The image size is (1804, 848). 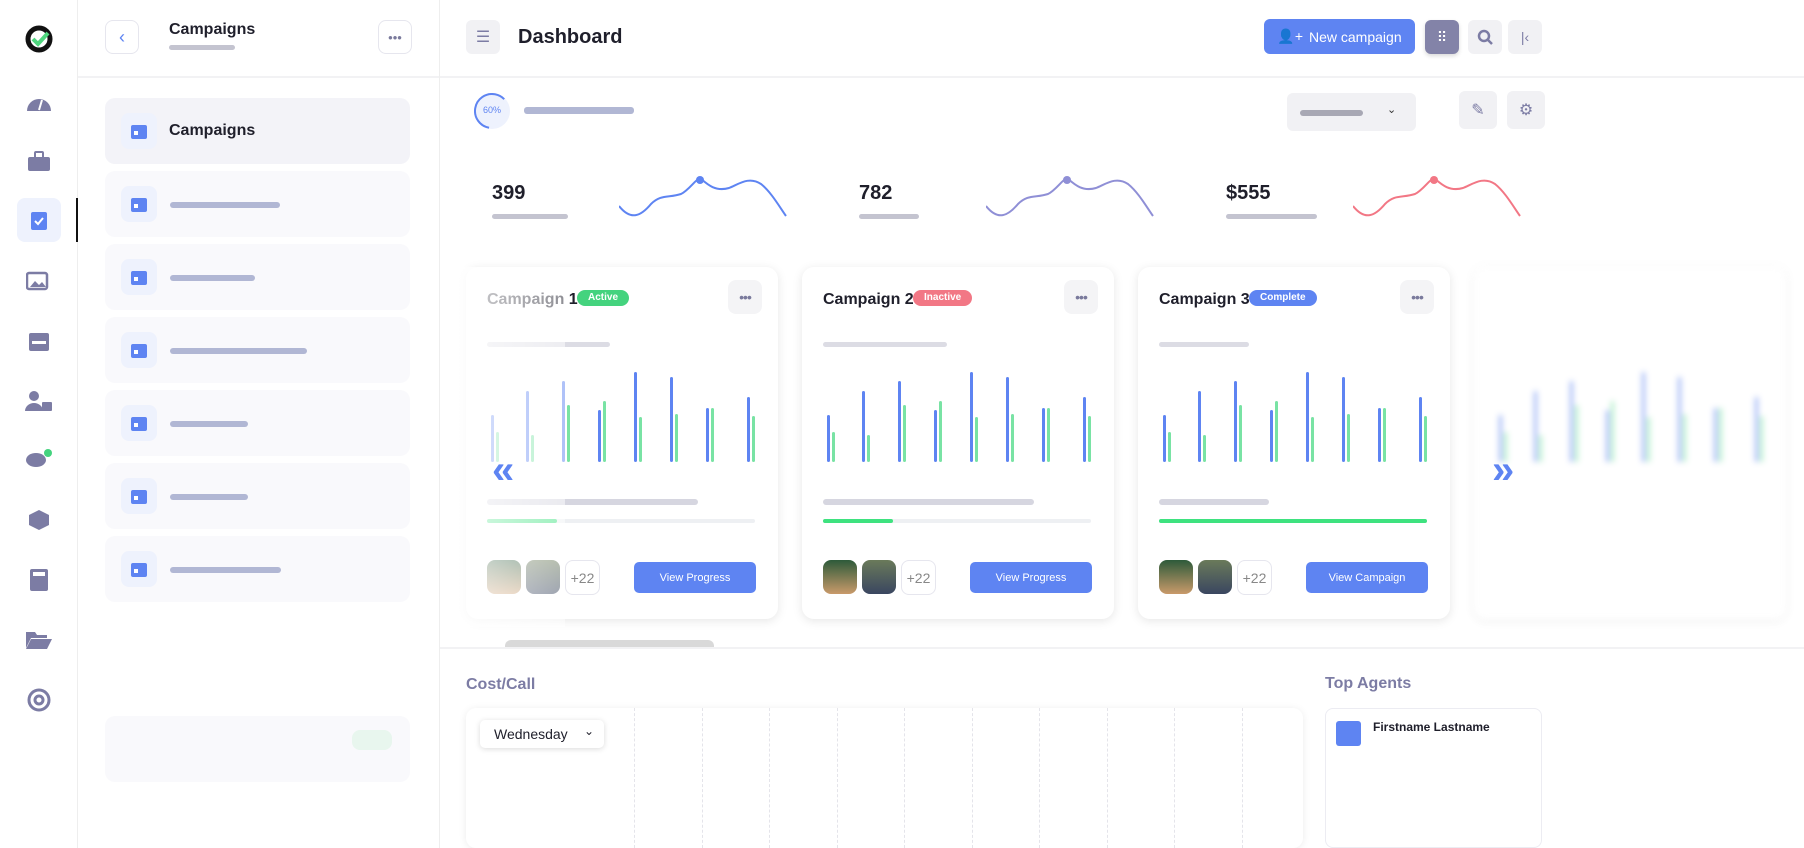 I want to click on progress-ring: 60%, so click(x=492, y=111).